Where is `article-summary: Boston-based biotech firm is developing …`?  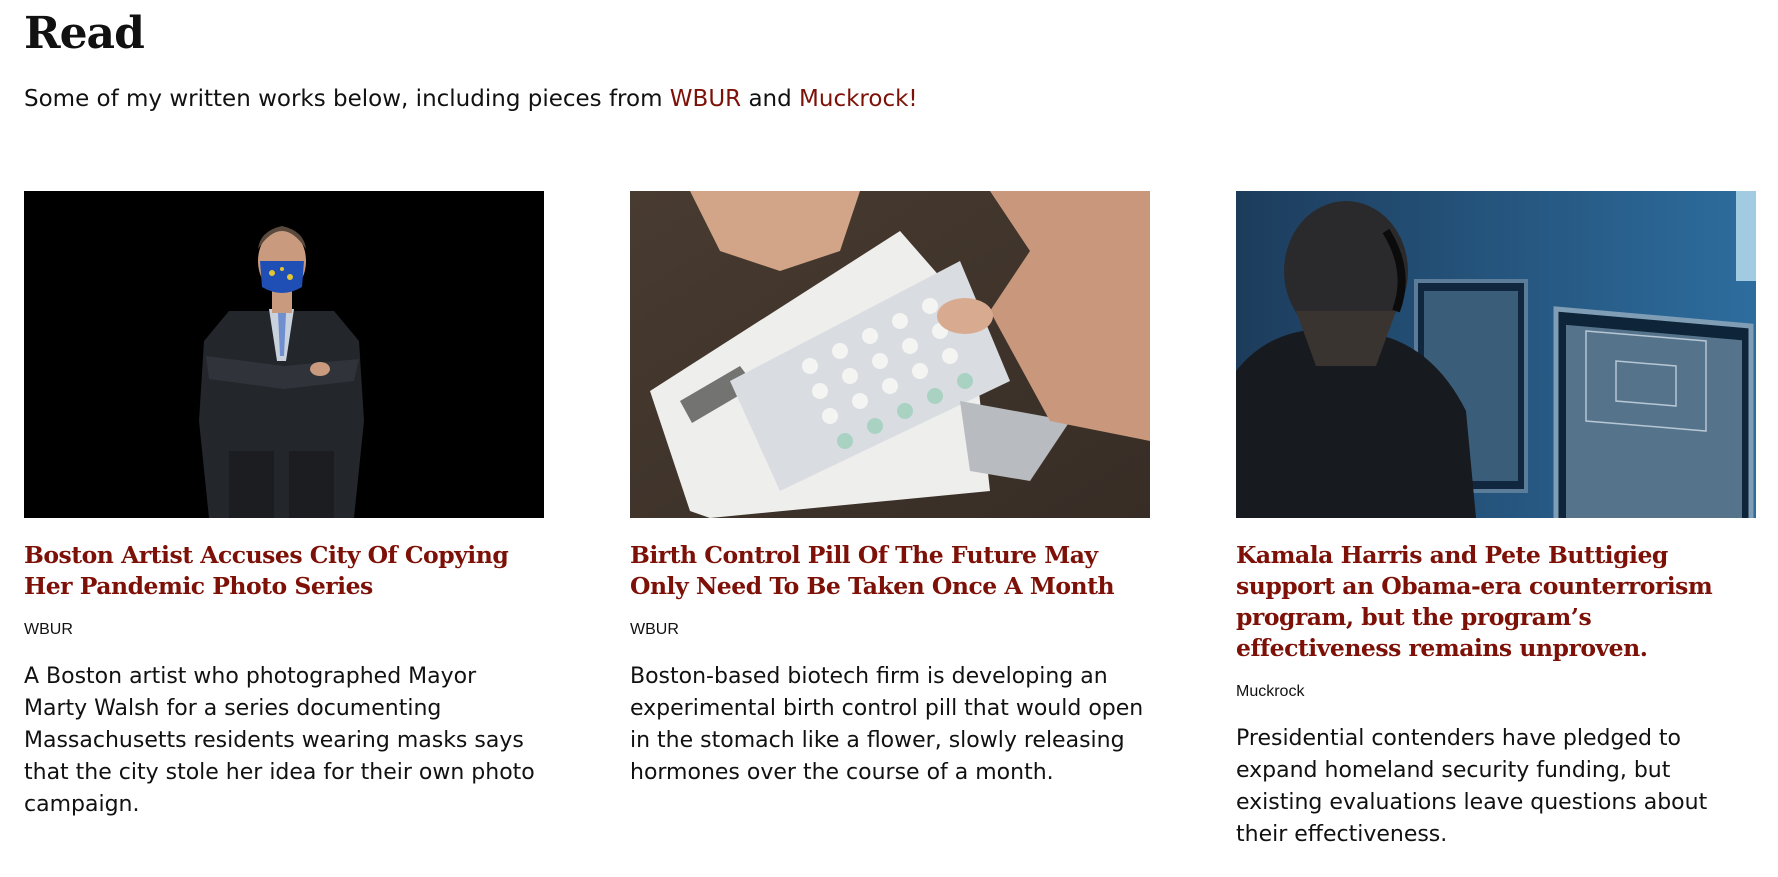 article-summary: Boston-based biotech firm is developing … is located at coordinates (887, 724).